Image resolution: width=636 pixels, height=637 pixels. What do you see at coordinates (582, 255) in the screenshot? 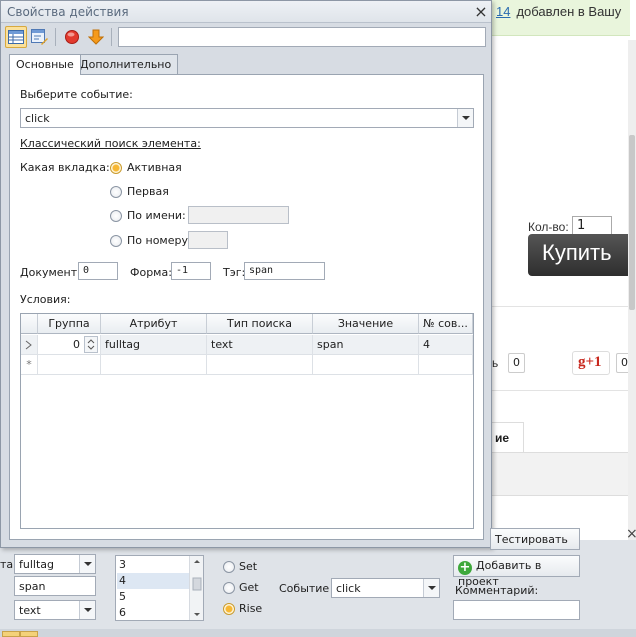
I see `buy-button: Купить` at bounding box center [582, 255].